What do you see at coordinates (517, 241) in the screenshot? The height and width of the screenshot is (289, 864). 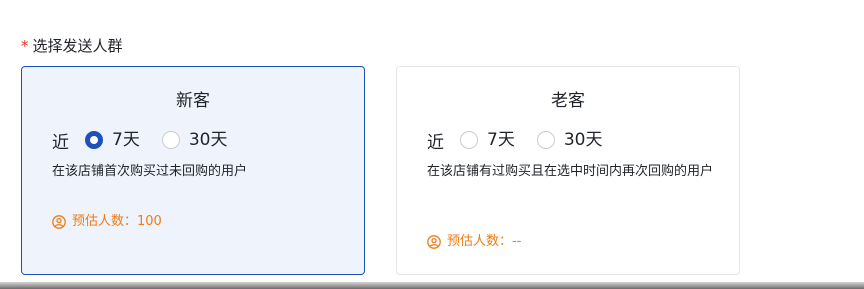 I see `estimate-value: --` at bounding box center [517, 241].